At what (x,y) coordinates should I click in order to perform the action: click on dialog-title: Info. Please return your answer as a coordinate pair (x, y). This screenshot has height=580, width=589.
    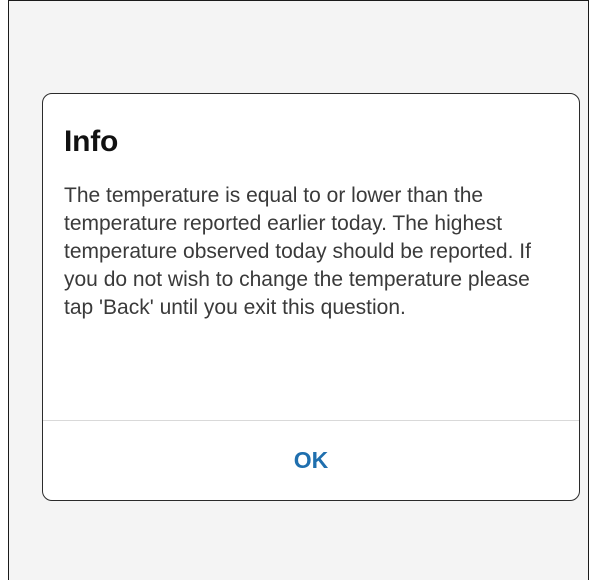
    Looking at the image, I should click on (91, 141).